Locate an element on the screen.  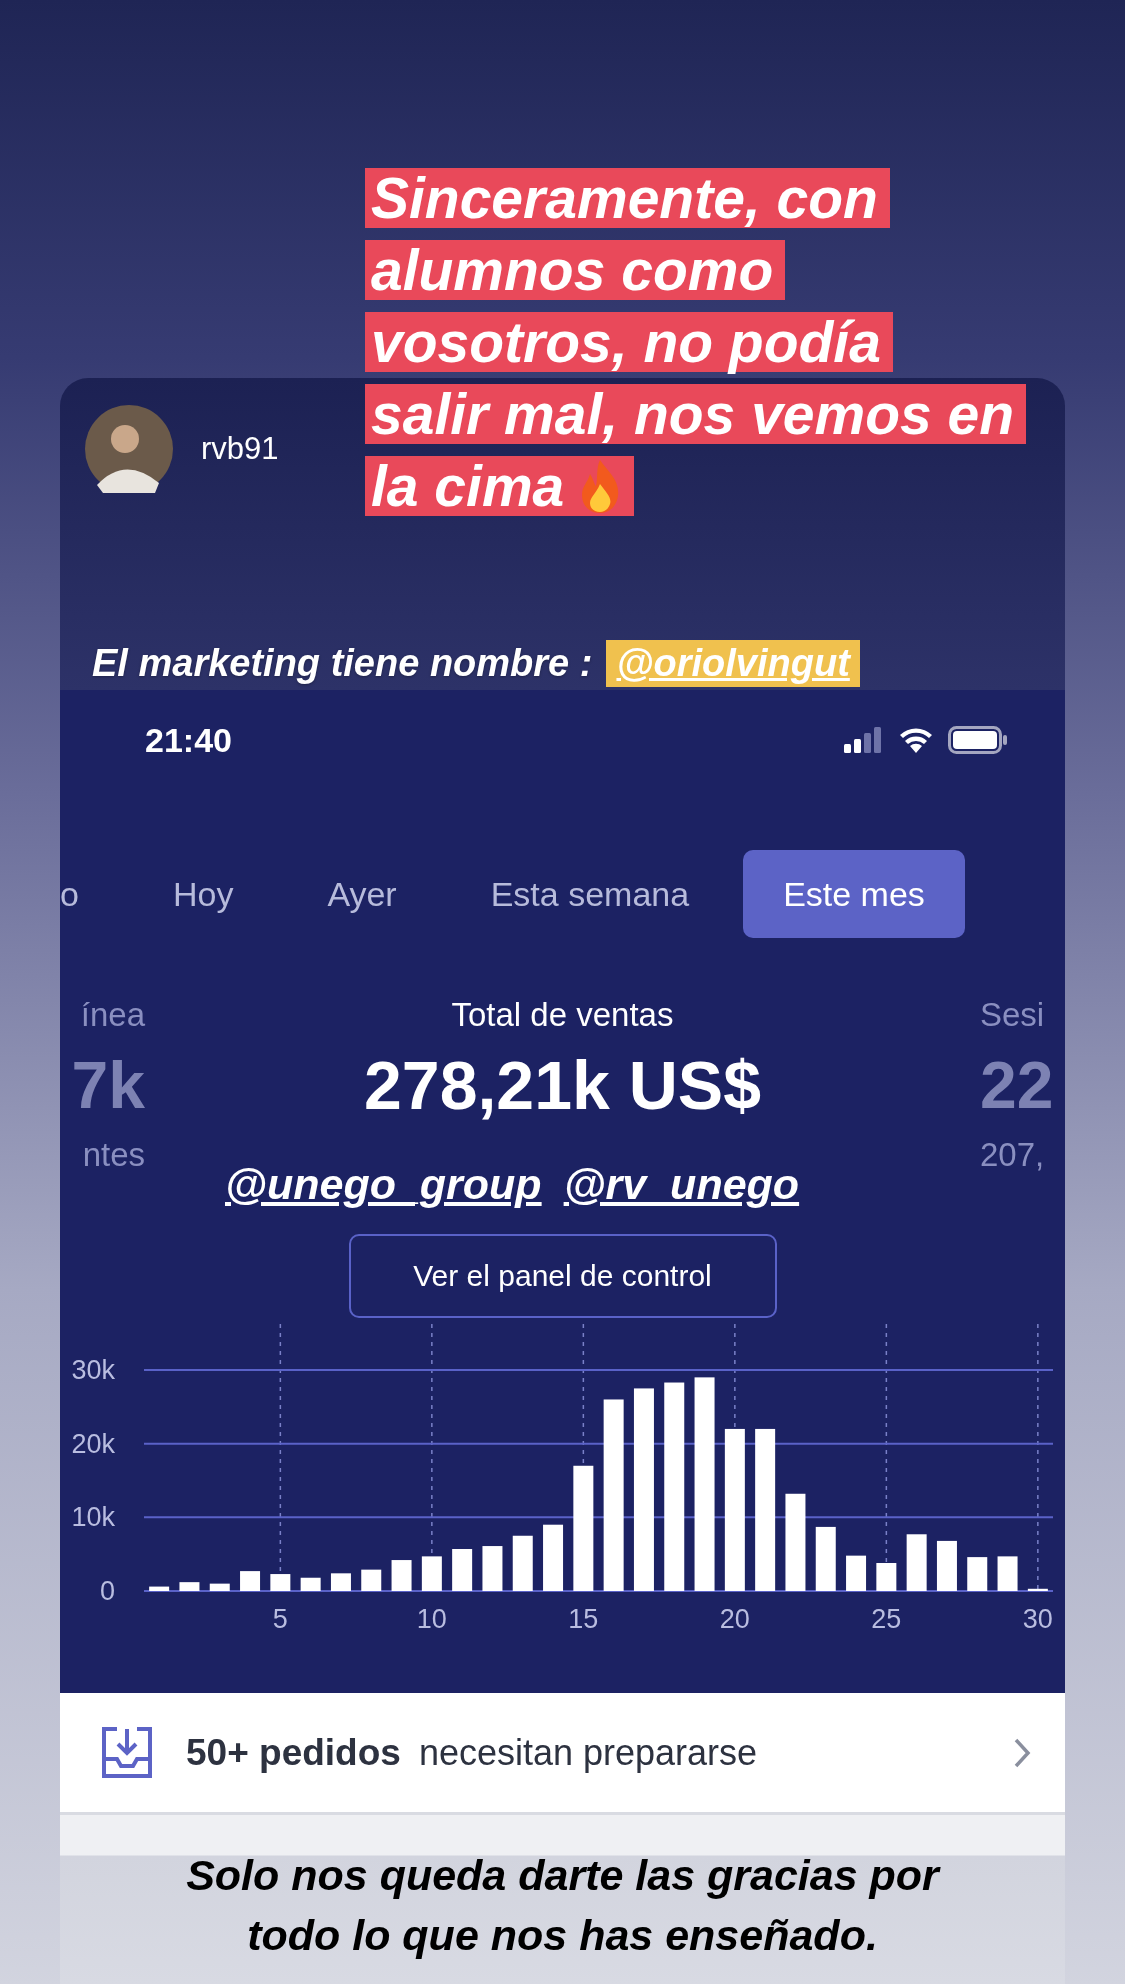
x-axis-label: 25 is located at coordinates (886, 1619).